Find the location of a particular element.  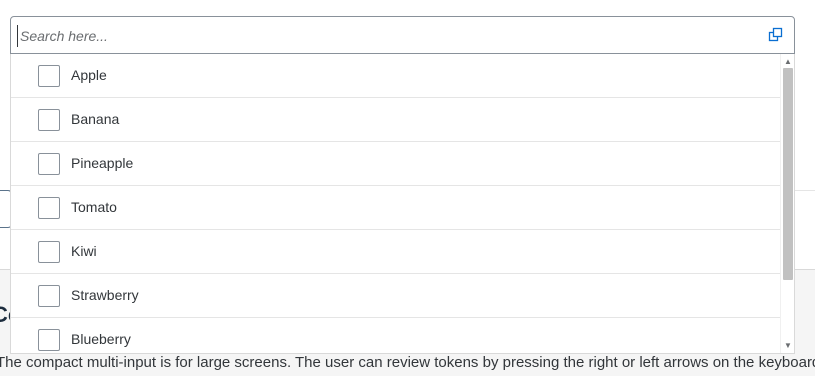

search-field is located at coordinates (402, 35).